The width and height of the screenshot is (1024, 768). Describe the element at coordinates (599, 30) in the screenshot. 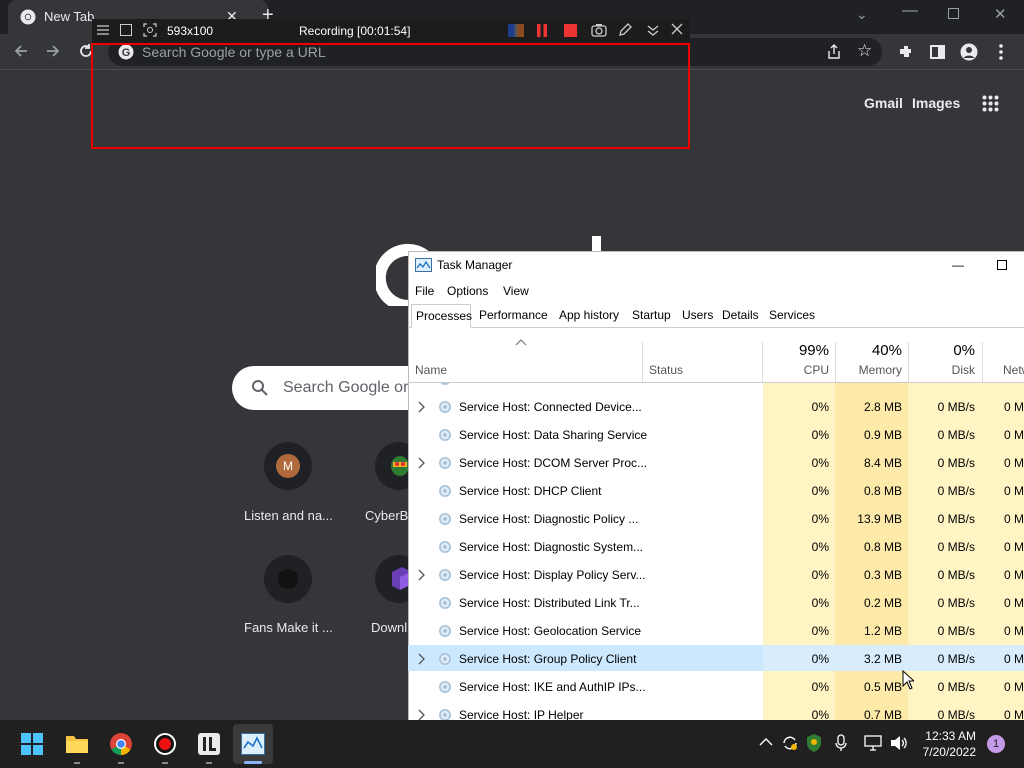

I see `camera-icon` at that location.